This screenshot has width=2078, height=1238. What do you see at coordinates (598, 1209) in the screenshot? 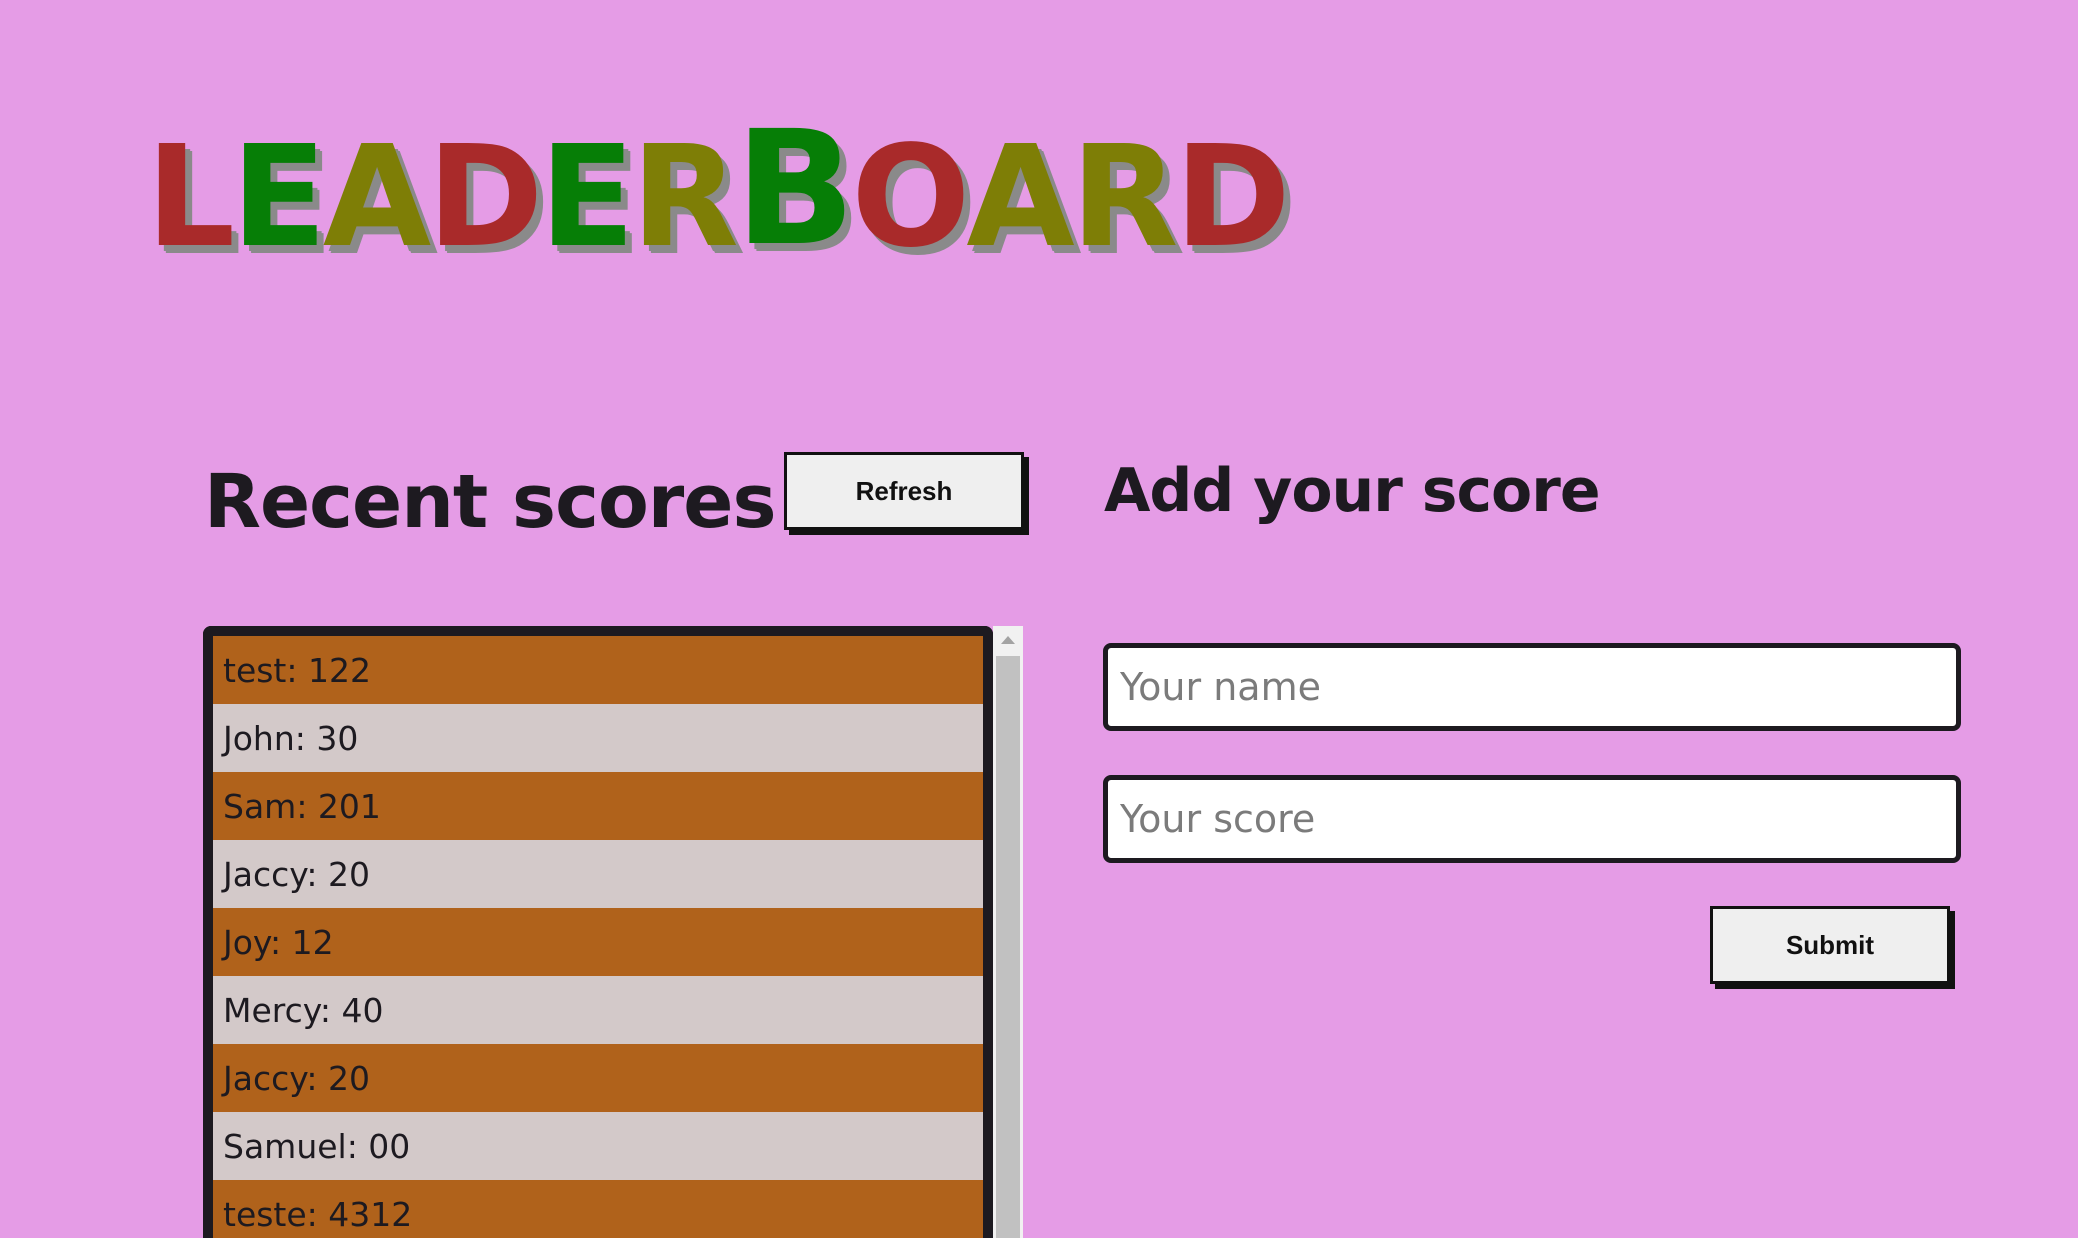
I see `score-row: teste: 4312` at bounding box center [598, 1209].